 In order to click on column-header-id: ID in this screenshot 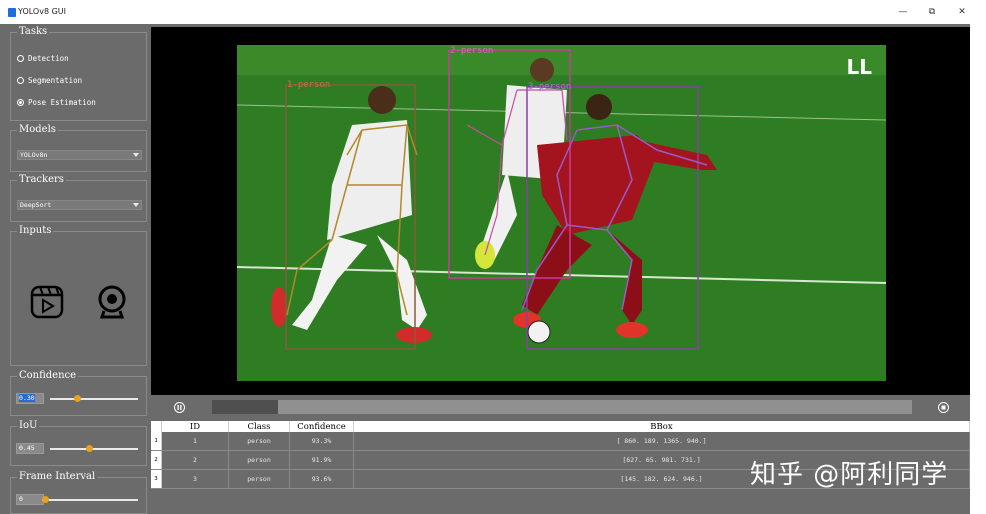, I will do `click(195, 426)`.